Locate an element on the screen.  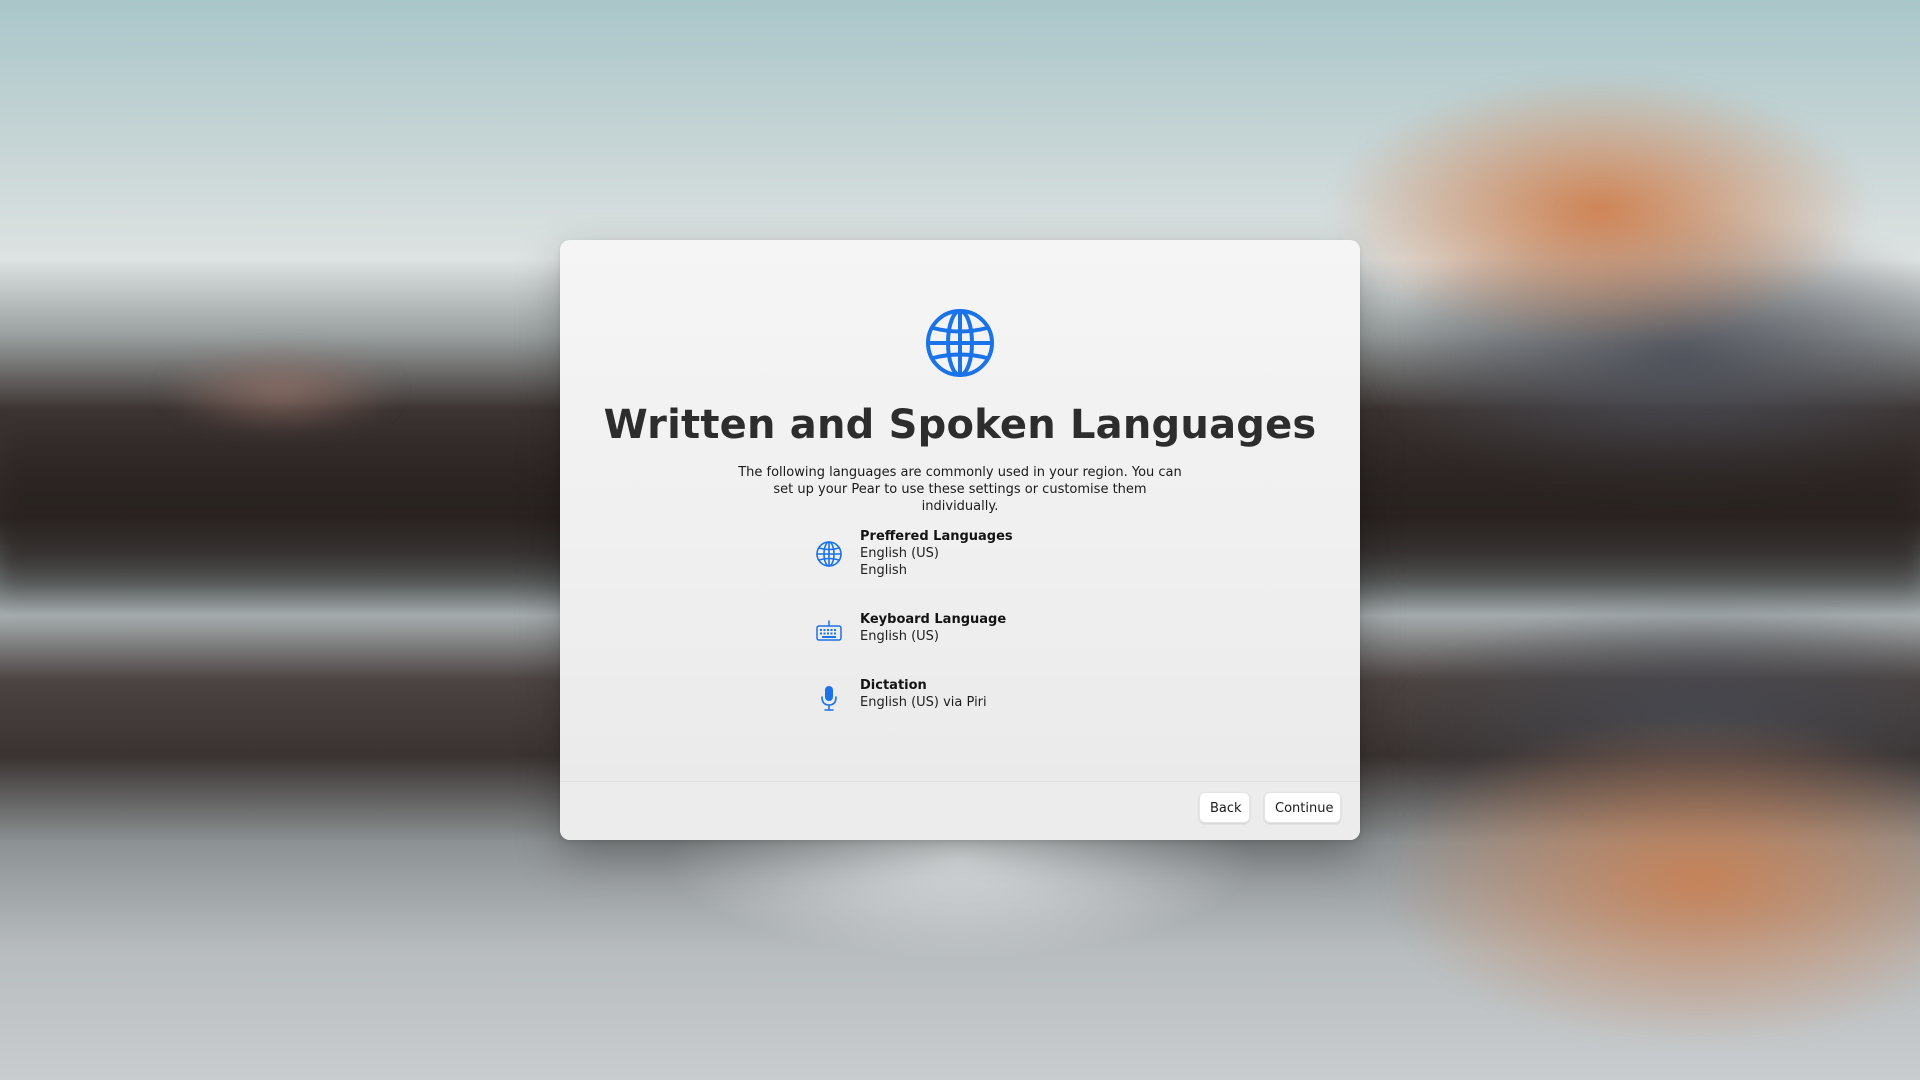
keyboard-icon is located at coordinates (829, 632).